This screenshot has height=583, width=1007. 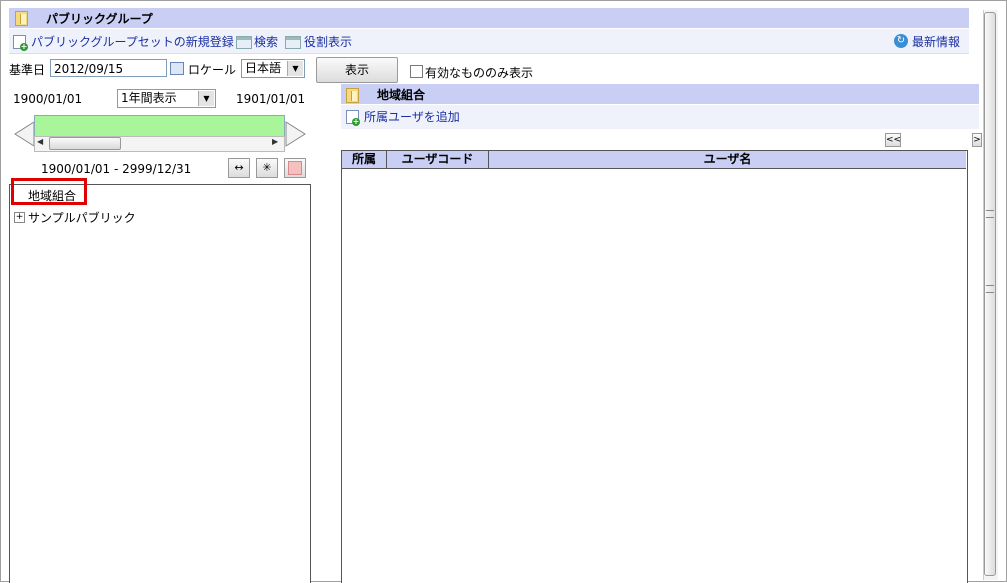 I want to click on expand-horizontal-icon: ↔, so click(x=239, y=168).